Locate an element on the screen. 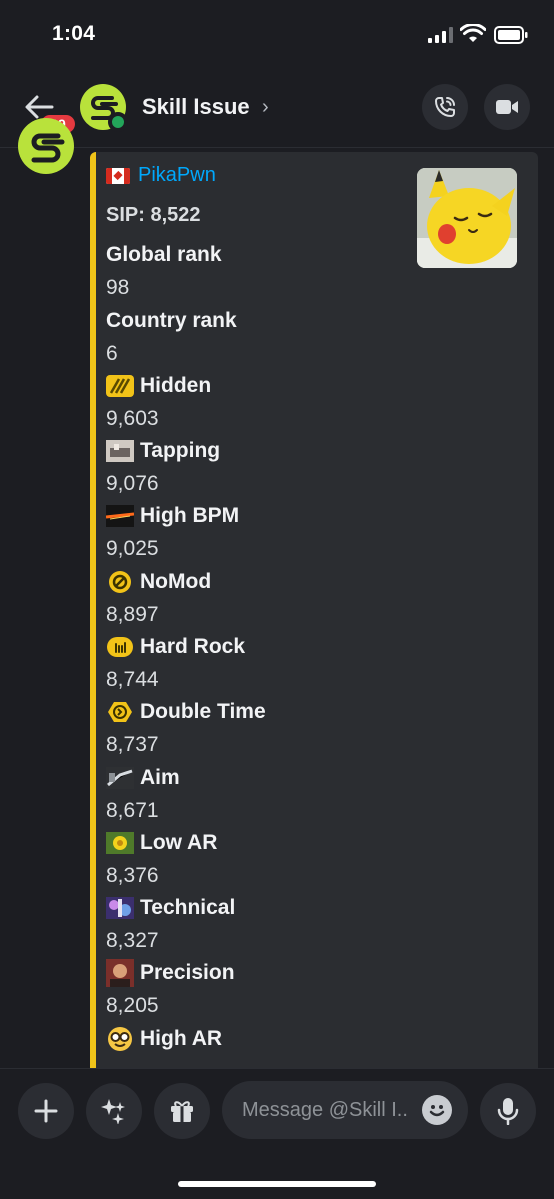  field-name: High AR is located at coordinates (181, 1038).